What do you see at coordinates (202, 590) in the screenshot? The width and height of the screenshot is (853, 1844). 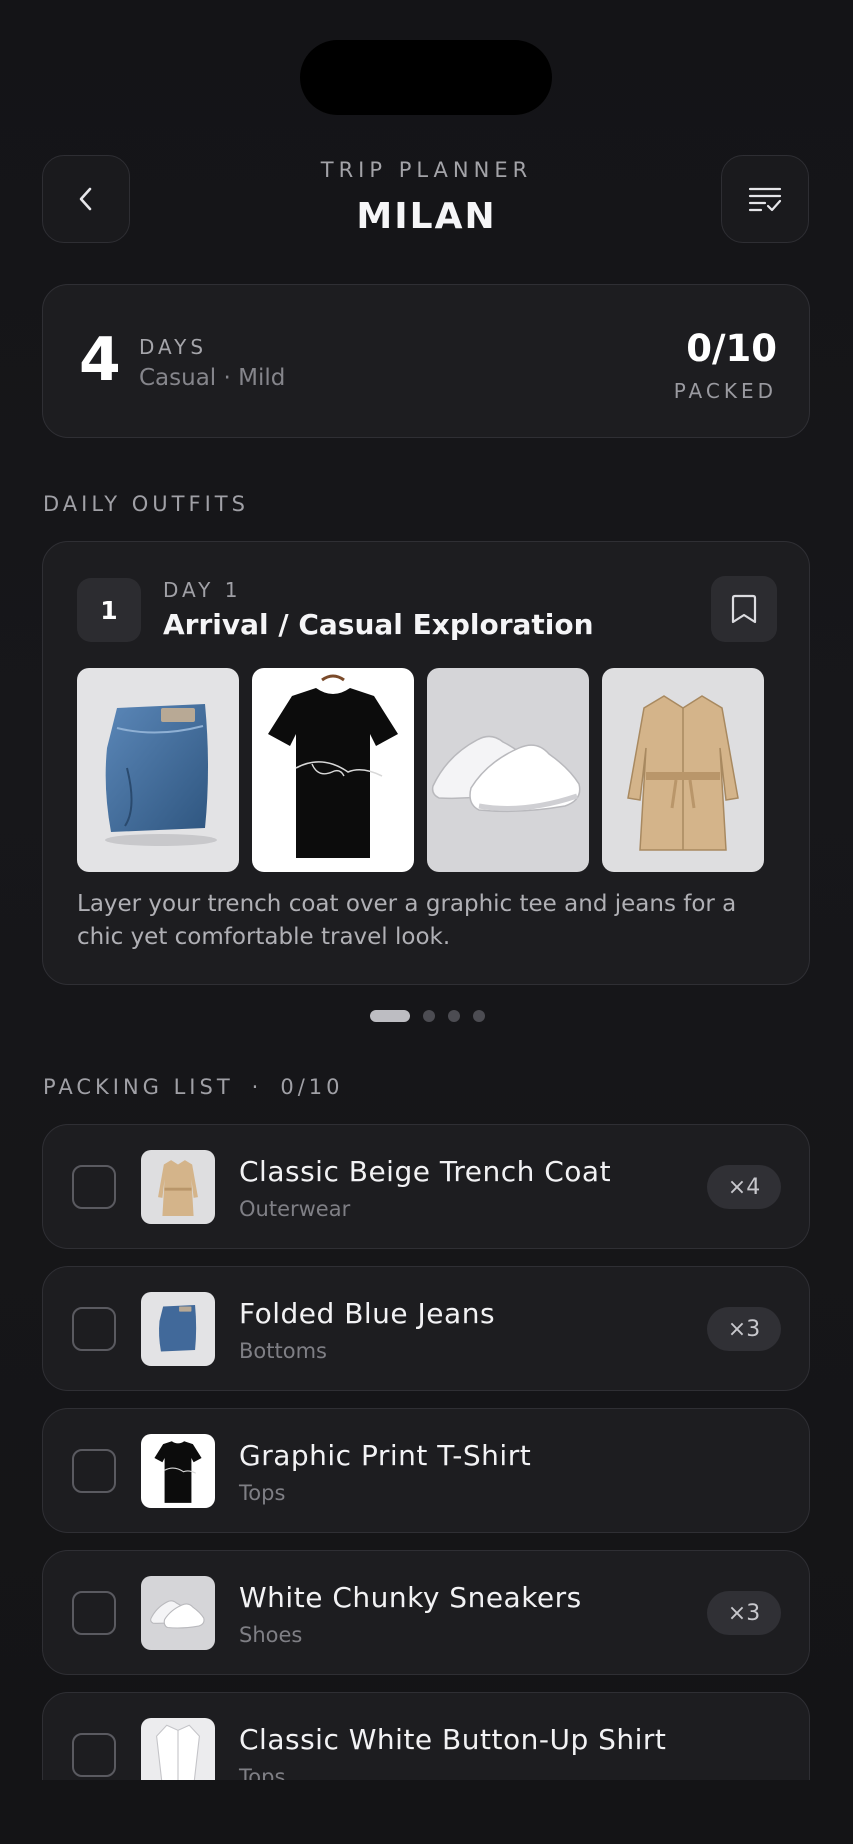 I see `day-label: DAY 1` at bounding box center [202, 590].